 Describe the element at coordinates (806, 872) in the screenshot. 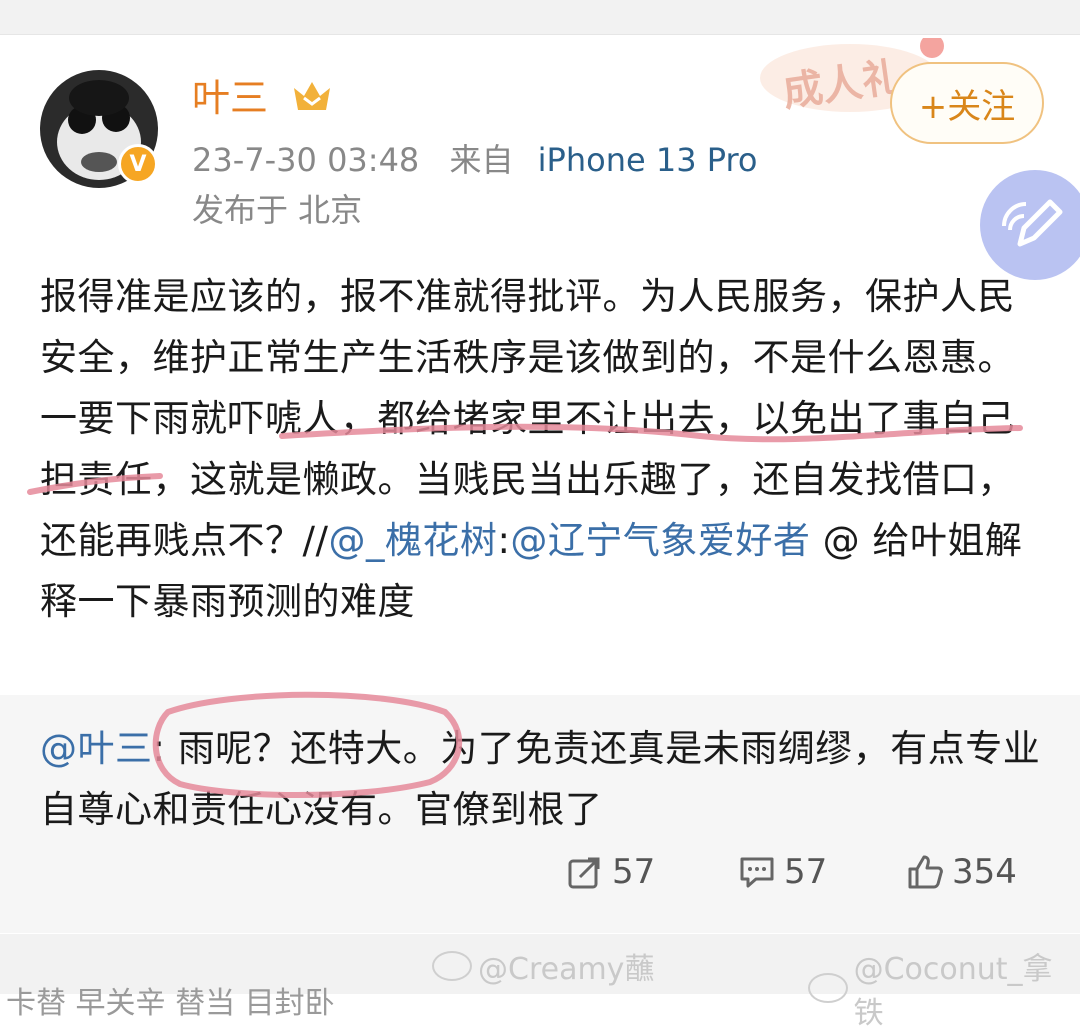

I see `comment-count: 57` at that location.